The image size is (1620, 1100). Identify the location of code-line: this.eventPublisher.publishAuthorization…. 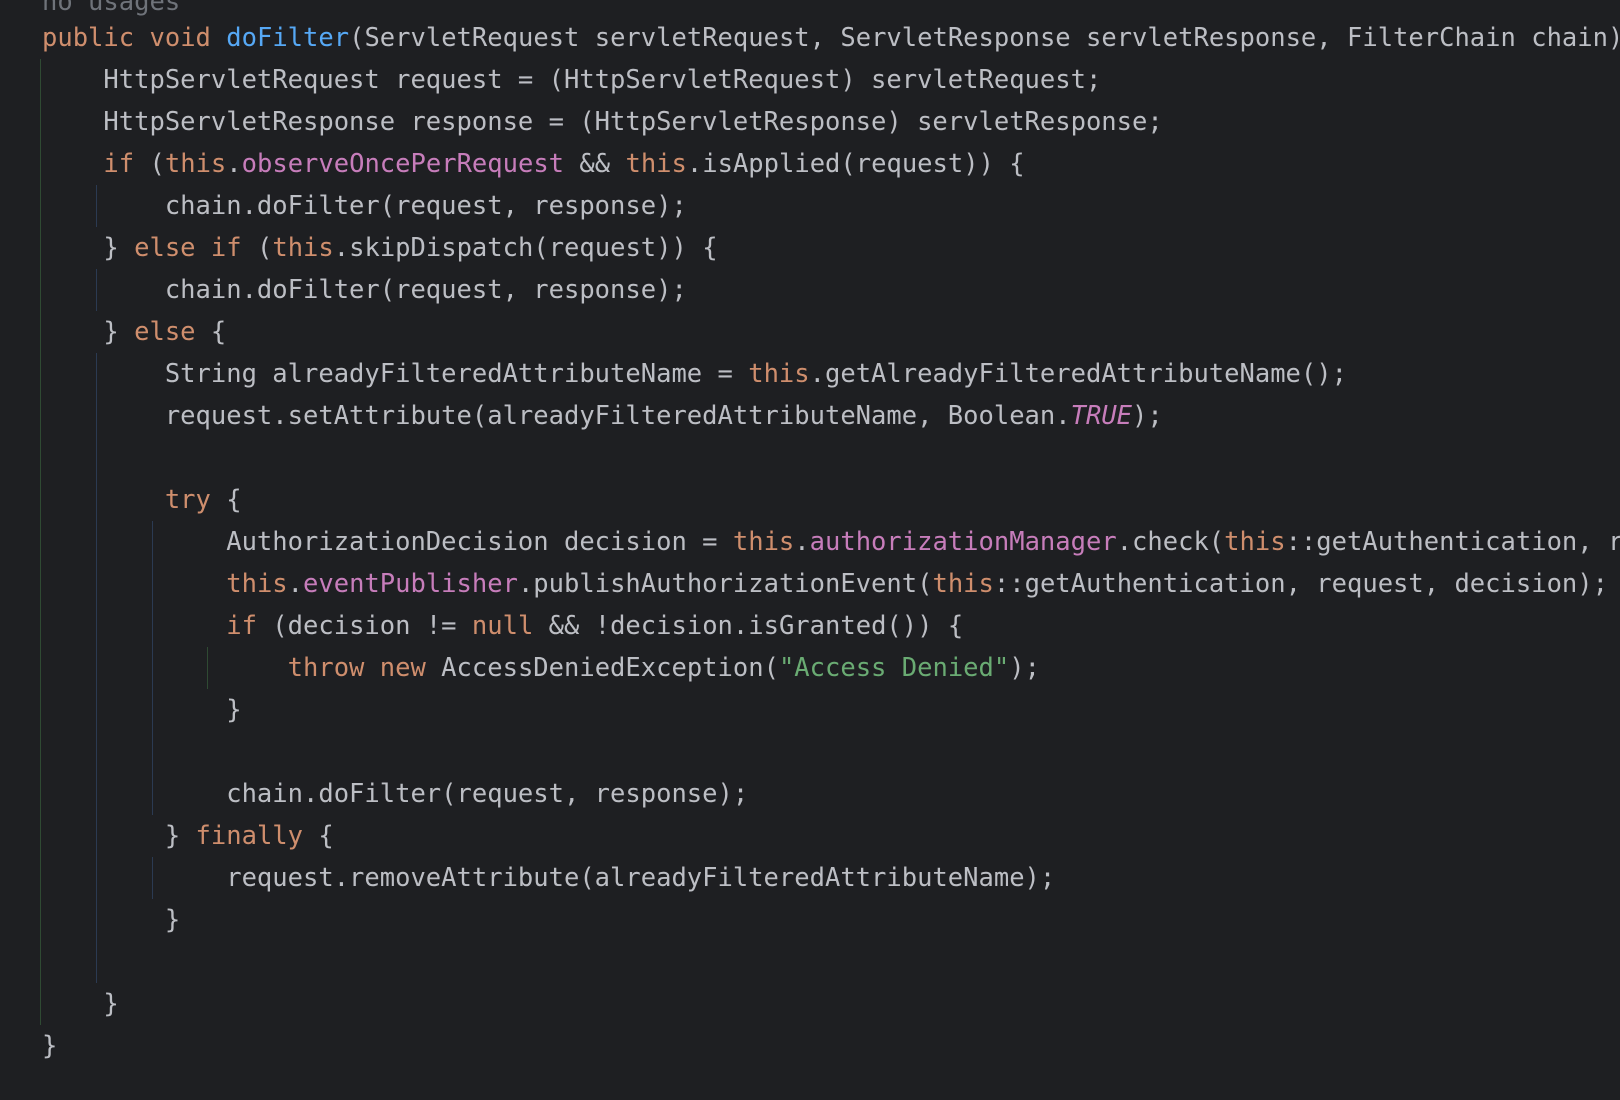
(825, 584).